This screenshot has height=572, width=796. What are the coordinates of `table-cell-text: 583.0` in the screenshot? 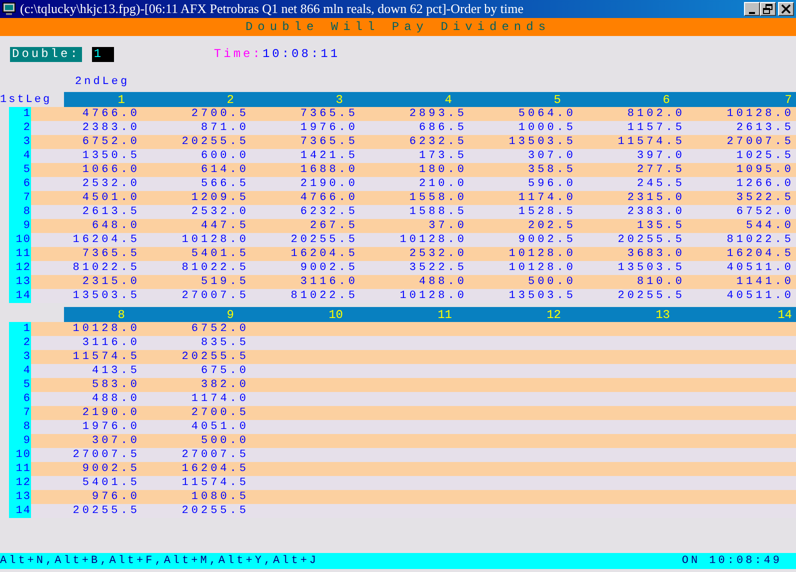 It's located at (115, 385).